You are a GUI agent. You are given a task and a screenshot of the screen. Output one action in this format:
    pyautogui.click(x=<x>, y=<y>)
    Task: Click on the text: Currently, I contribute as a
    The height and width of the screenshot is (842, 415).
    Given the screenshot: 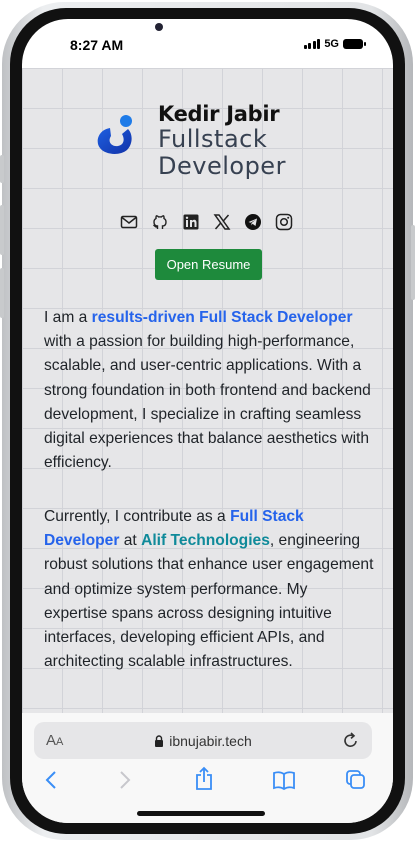 What is the action you would take?
    pyautogui.click(x=137, y=516)
    